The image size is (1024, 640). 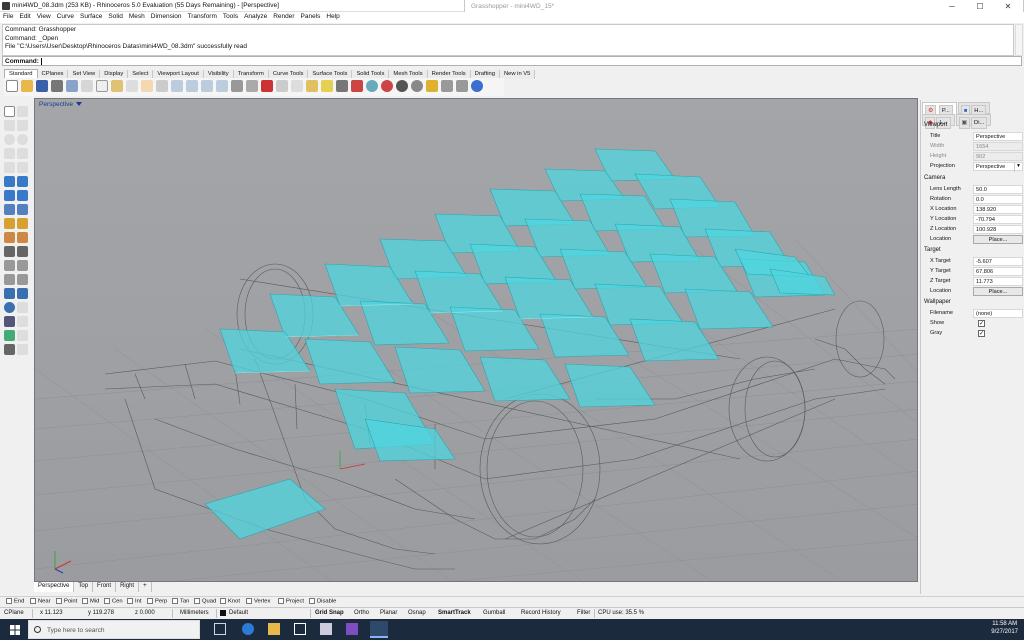 What do you see at coordinates (1004, 628) in the screenshot?
I see `system-tray: 11:58 AM 9/27/2017` at bounding box center [1004, 628].